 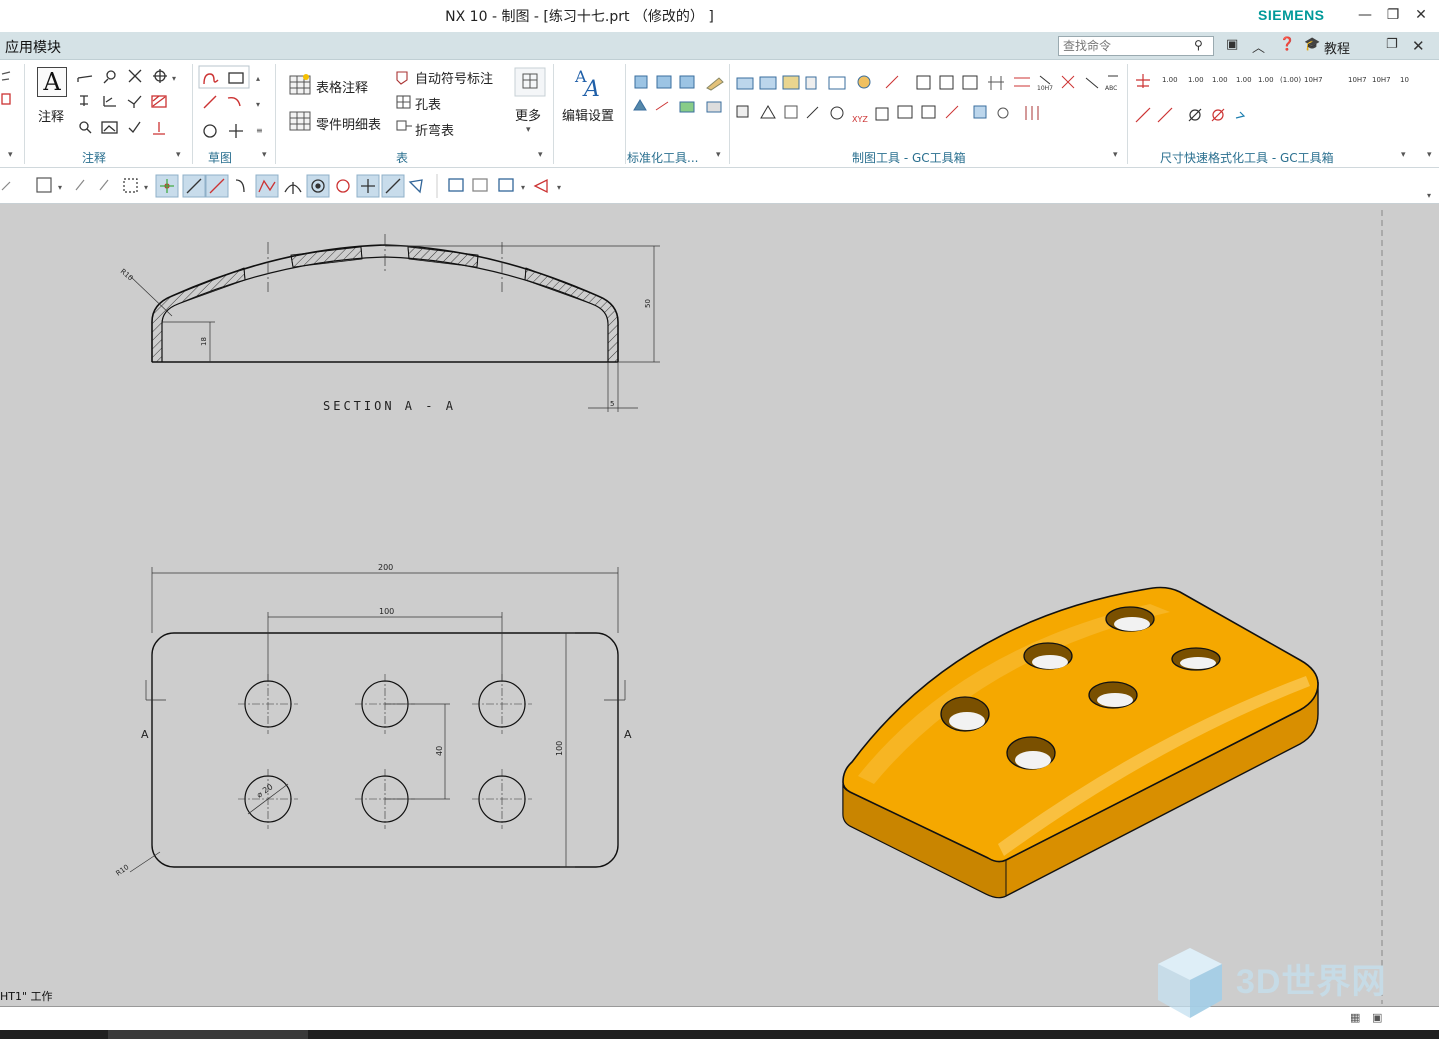 What do you see at coordinates (1393, 15) in the screenshot?
I see `restore-button: ❐` at bounding box center [1393, 15].